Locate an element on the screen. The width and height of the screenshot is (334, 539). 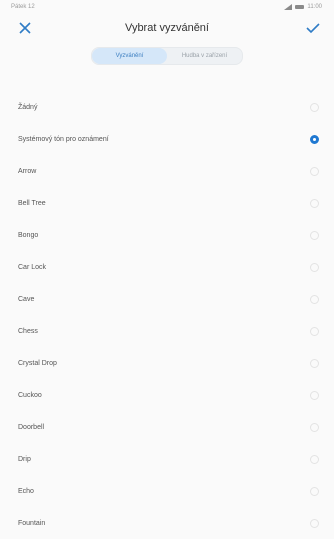
tab-ringtones: Vyzvánění is located at coordinates (129, 56).